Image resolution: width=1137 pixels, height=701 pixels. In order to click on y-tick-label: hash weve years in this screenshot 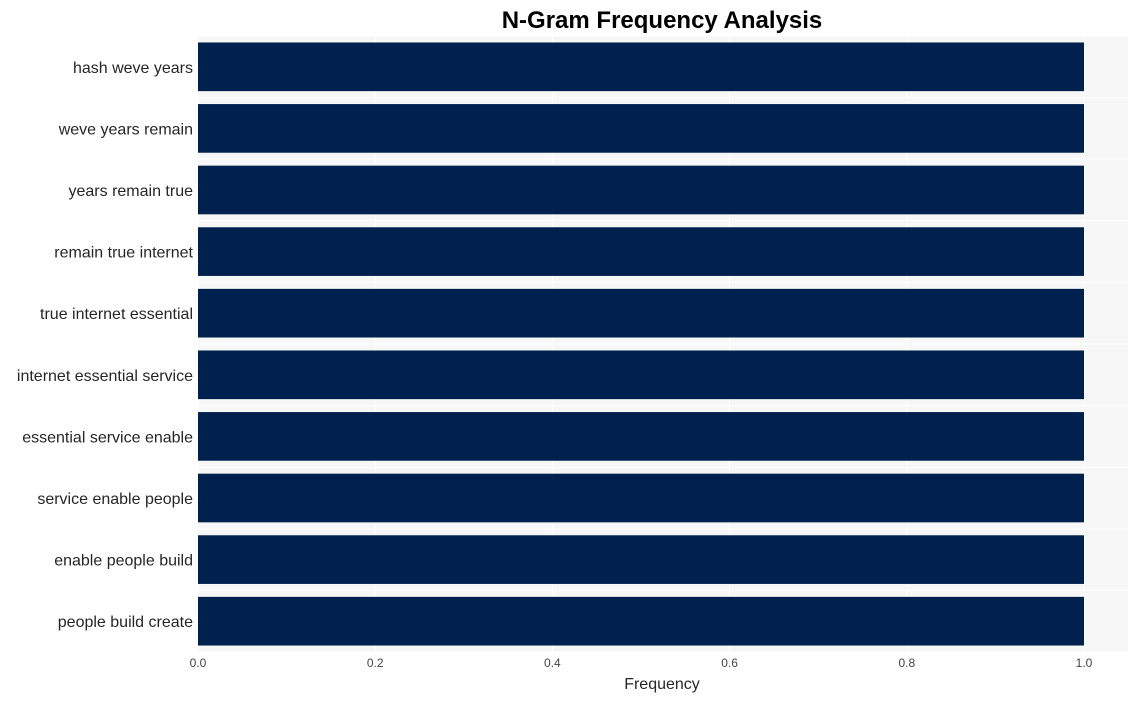, I will do `click(133, 68)`.